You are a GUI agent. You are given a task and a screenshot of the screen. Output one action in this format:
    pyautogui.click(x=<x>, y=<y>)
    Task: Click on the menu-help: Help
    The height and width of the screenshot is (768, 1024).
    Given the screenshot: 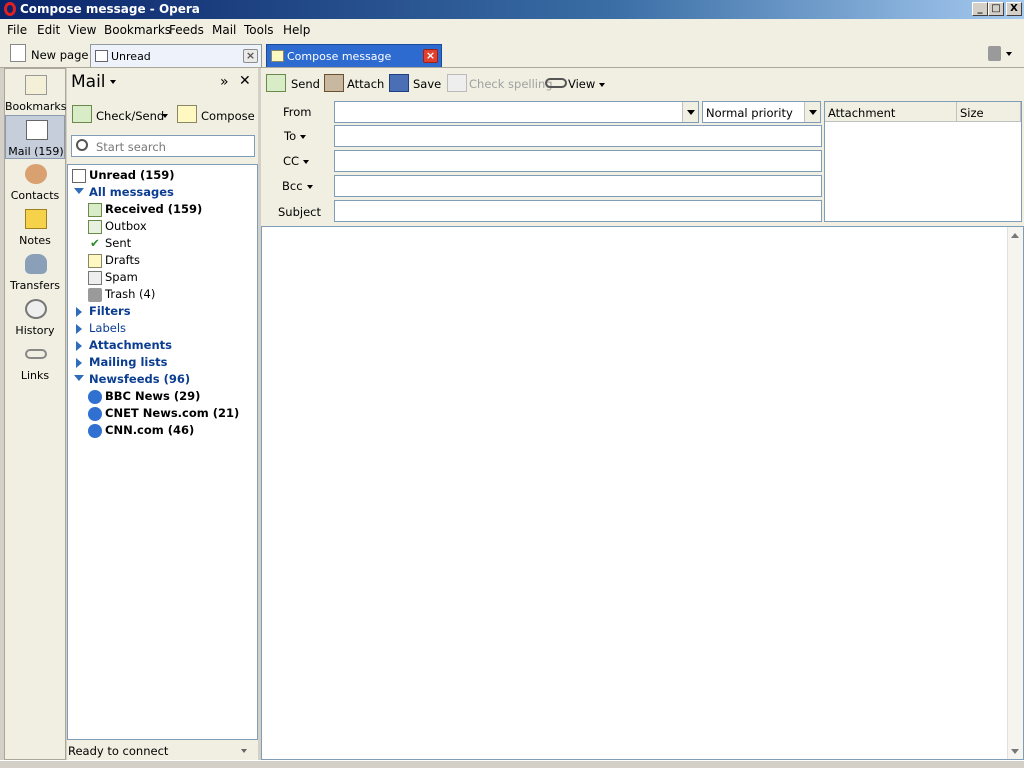 What is the action you would take?
    pyautogui.click(x=296, y=30)
    